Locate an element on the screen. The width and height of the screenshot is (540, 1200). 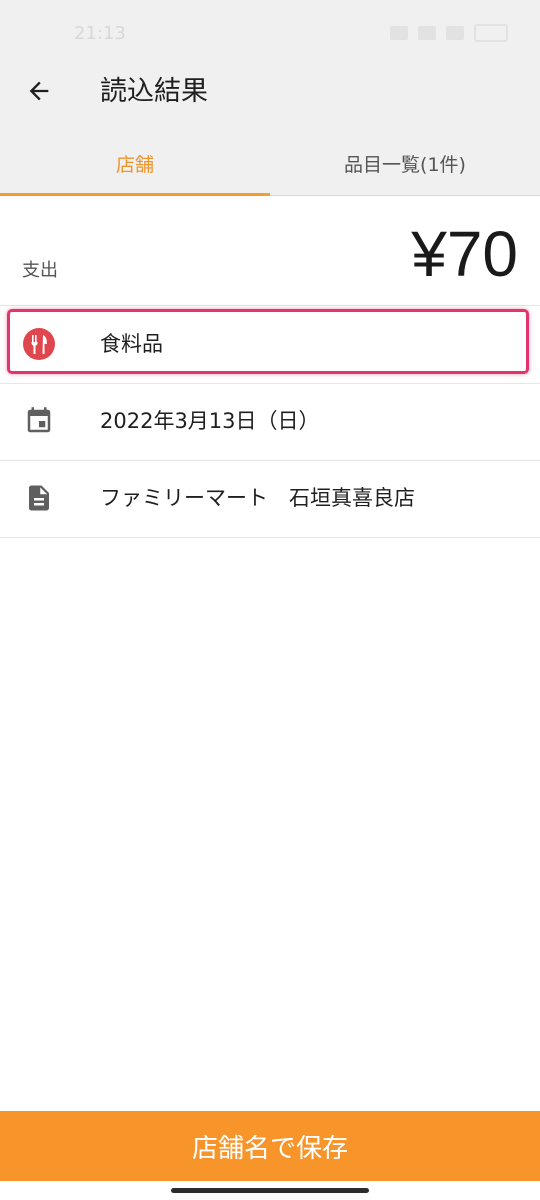
page-title: 読込結果 is located at coordinates (154, 91).